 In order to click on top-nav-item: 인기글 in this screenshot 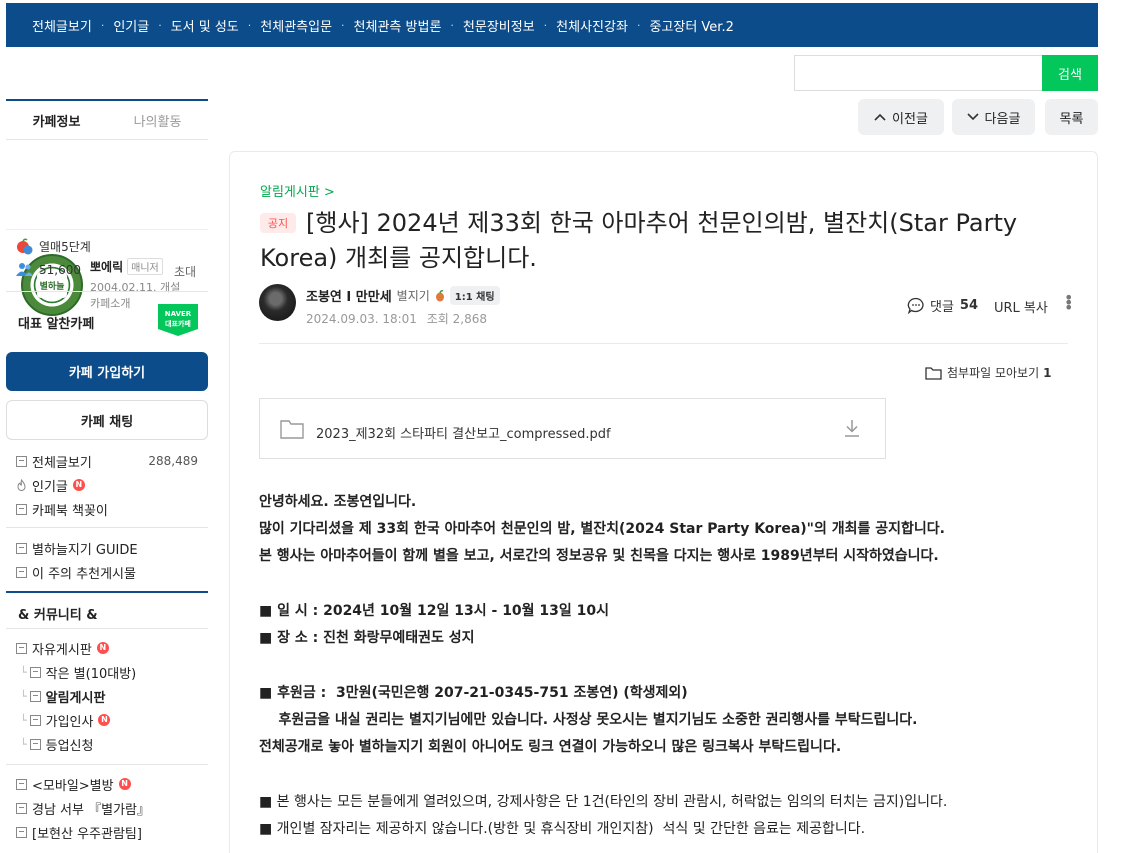, I will do `click(131, 25)`.